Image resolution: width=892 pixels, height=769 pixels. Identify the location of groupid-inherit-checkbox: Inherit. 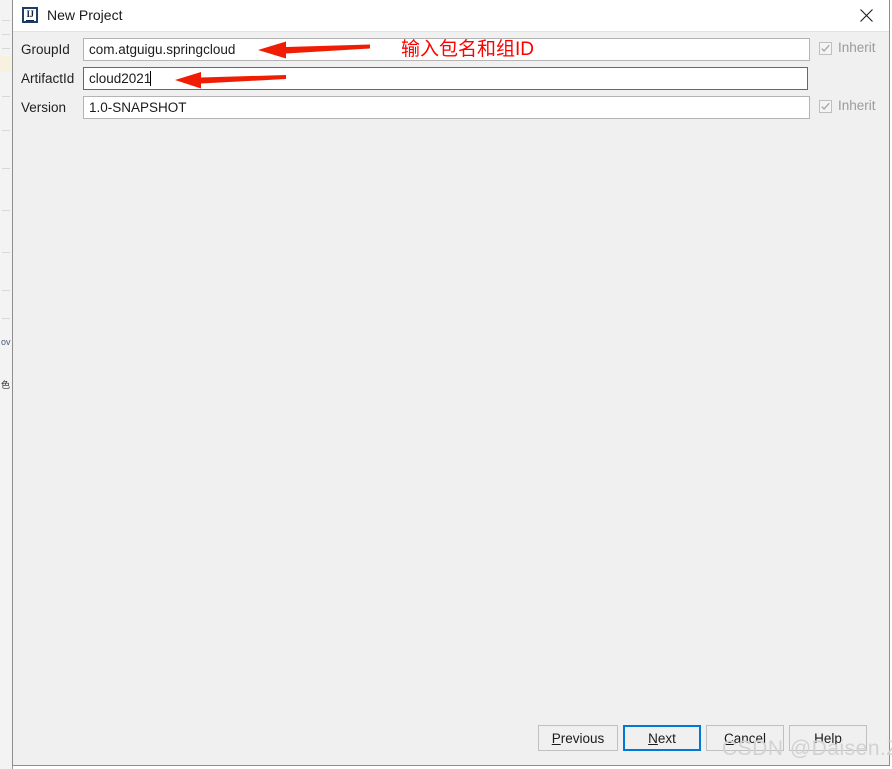
(847, 48).